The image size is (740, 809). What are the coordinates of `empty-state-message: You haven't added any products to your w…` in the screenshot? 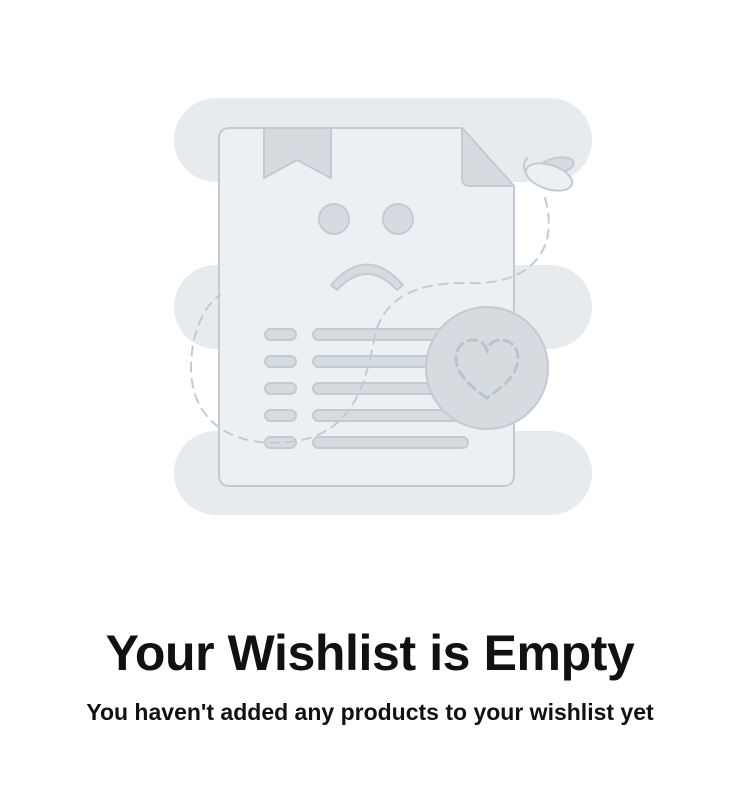 It's located at (370, 712).